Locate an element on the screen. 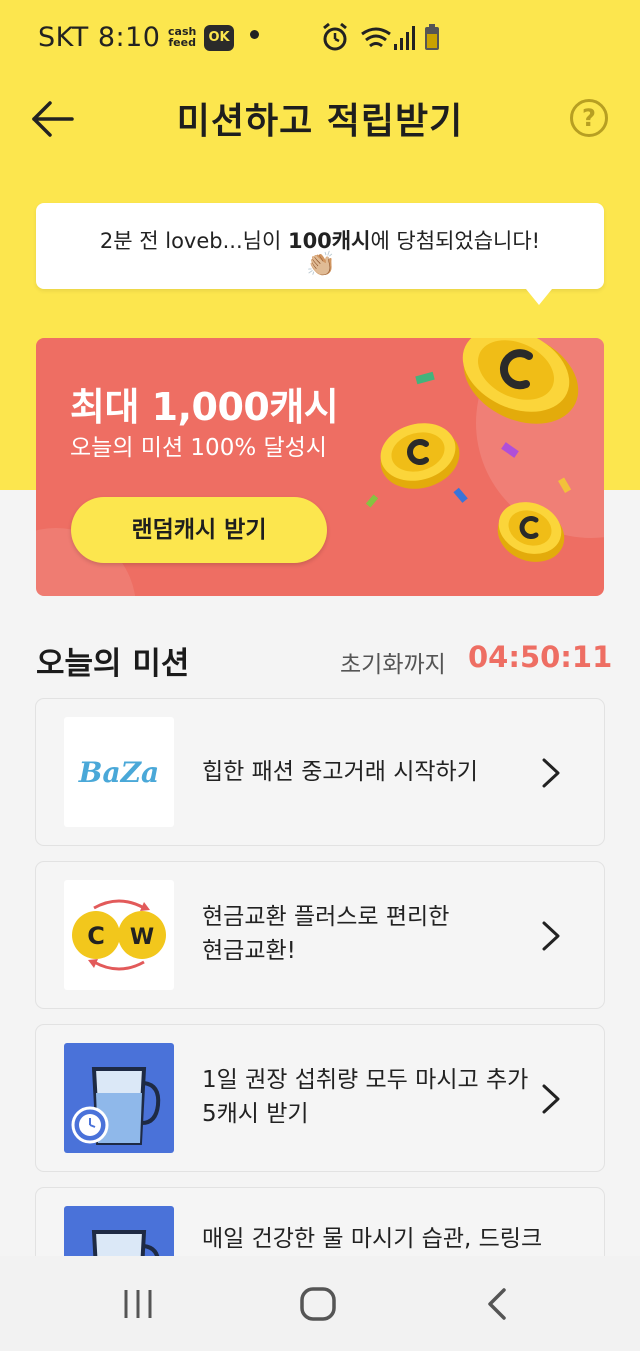 This screenshot has height=1351, width=640. mission-thumbnail: C W is located at coordinates (119, 935).